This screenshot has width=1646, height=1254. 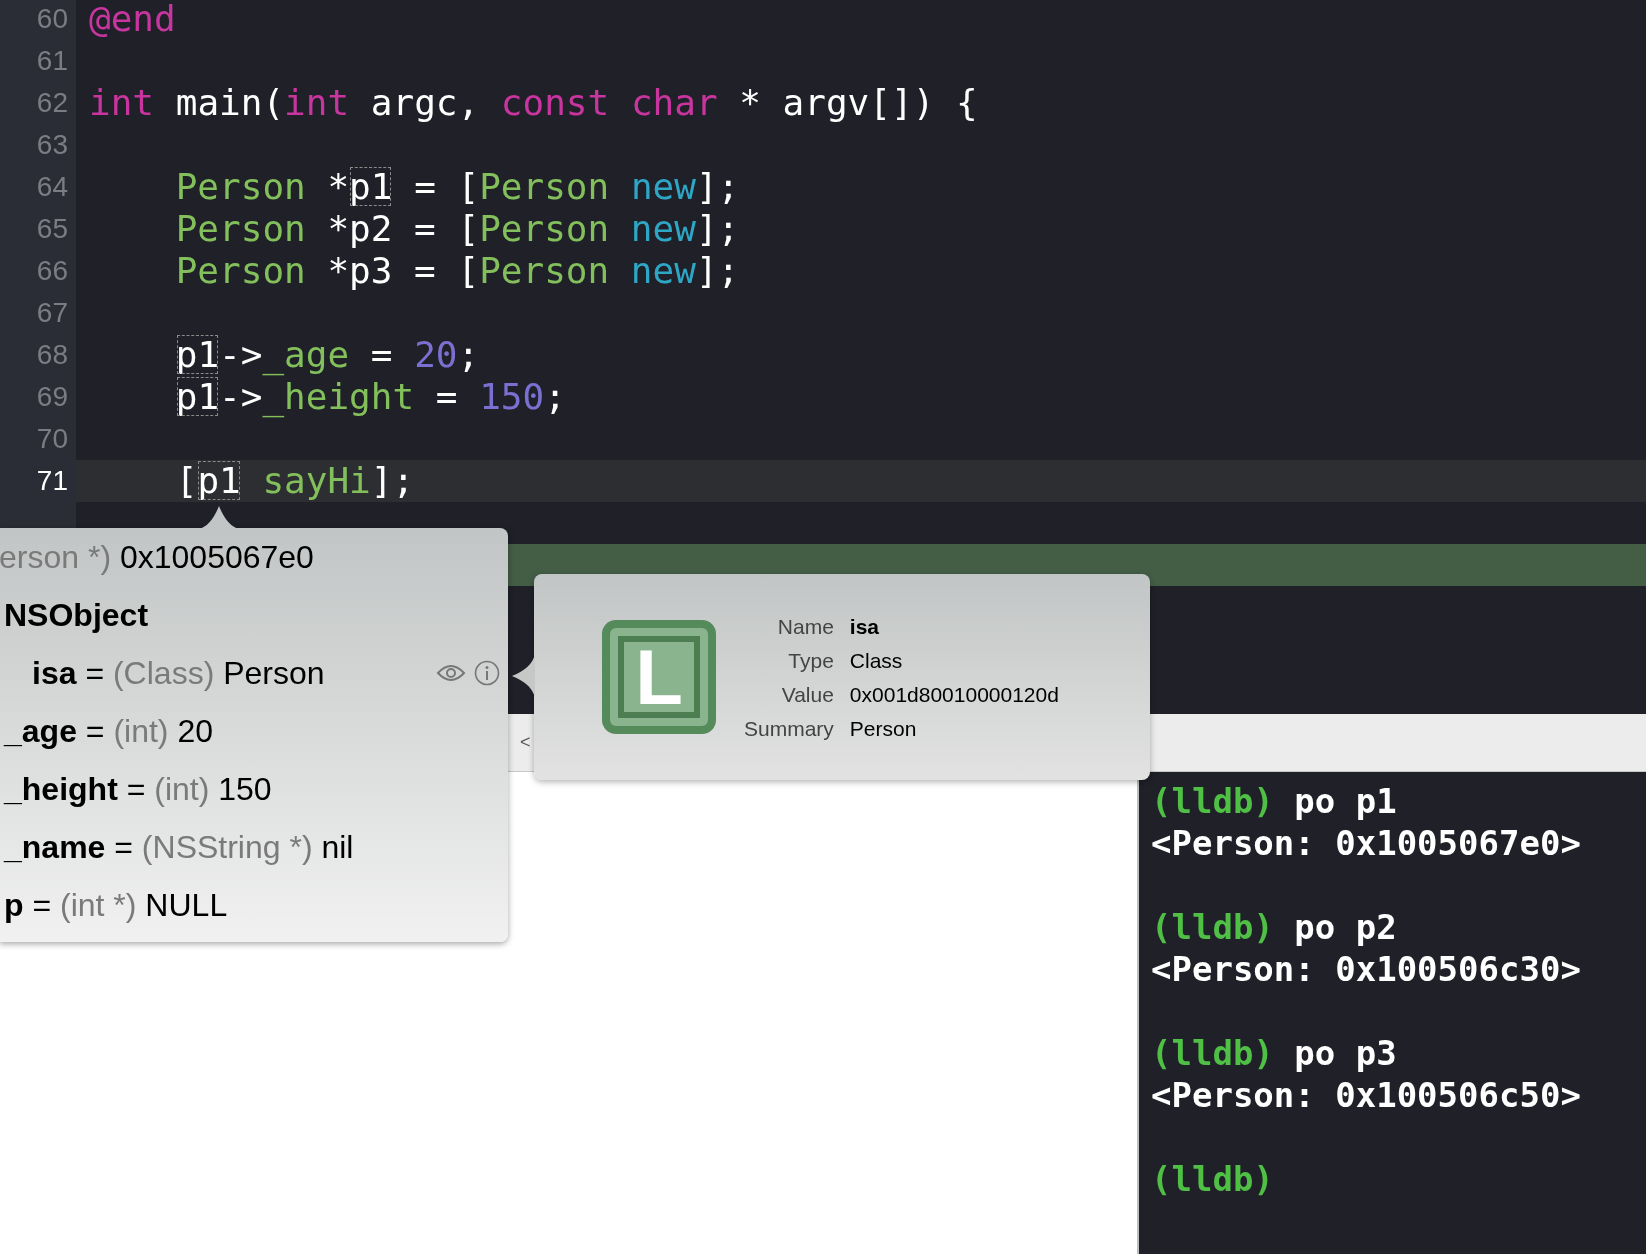 I want to click on code-line: p1->_age = 20;, so click(x=327, y=355).